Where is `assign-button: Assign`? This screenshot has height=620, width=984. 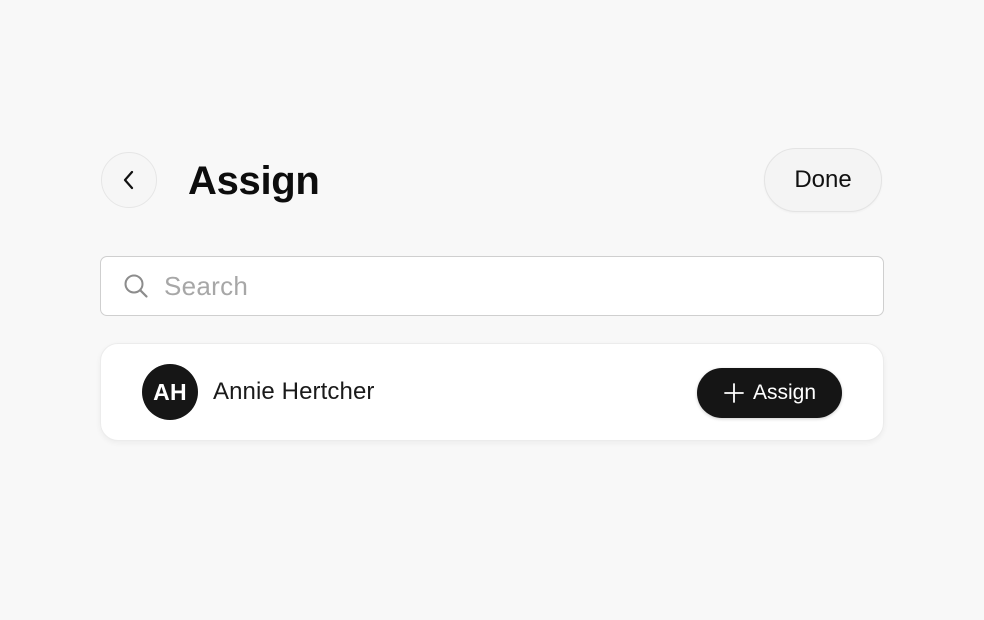 assign-button: Assign is located at coordinates (769, 393).